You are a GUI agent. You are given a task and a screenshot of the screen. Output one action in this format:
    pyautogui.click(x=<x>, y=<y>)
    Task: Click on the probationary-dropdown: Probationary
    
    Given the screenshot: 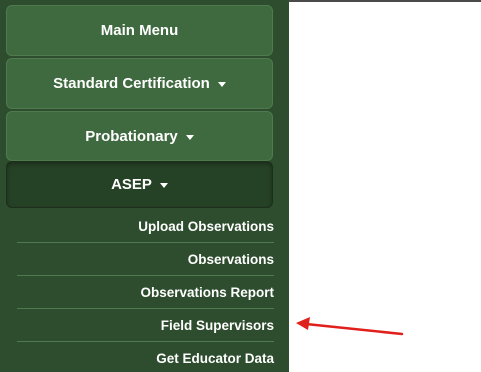 What is the action you would take?
    pyautogui.click(x=139, y=136)
    